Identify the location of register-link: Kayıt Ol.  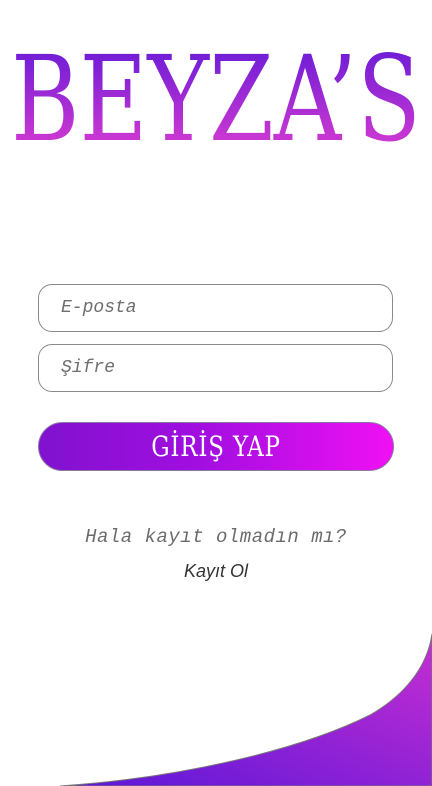
(216, 571).